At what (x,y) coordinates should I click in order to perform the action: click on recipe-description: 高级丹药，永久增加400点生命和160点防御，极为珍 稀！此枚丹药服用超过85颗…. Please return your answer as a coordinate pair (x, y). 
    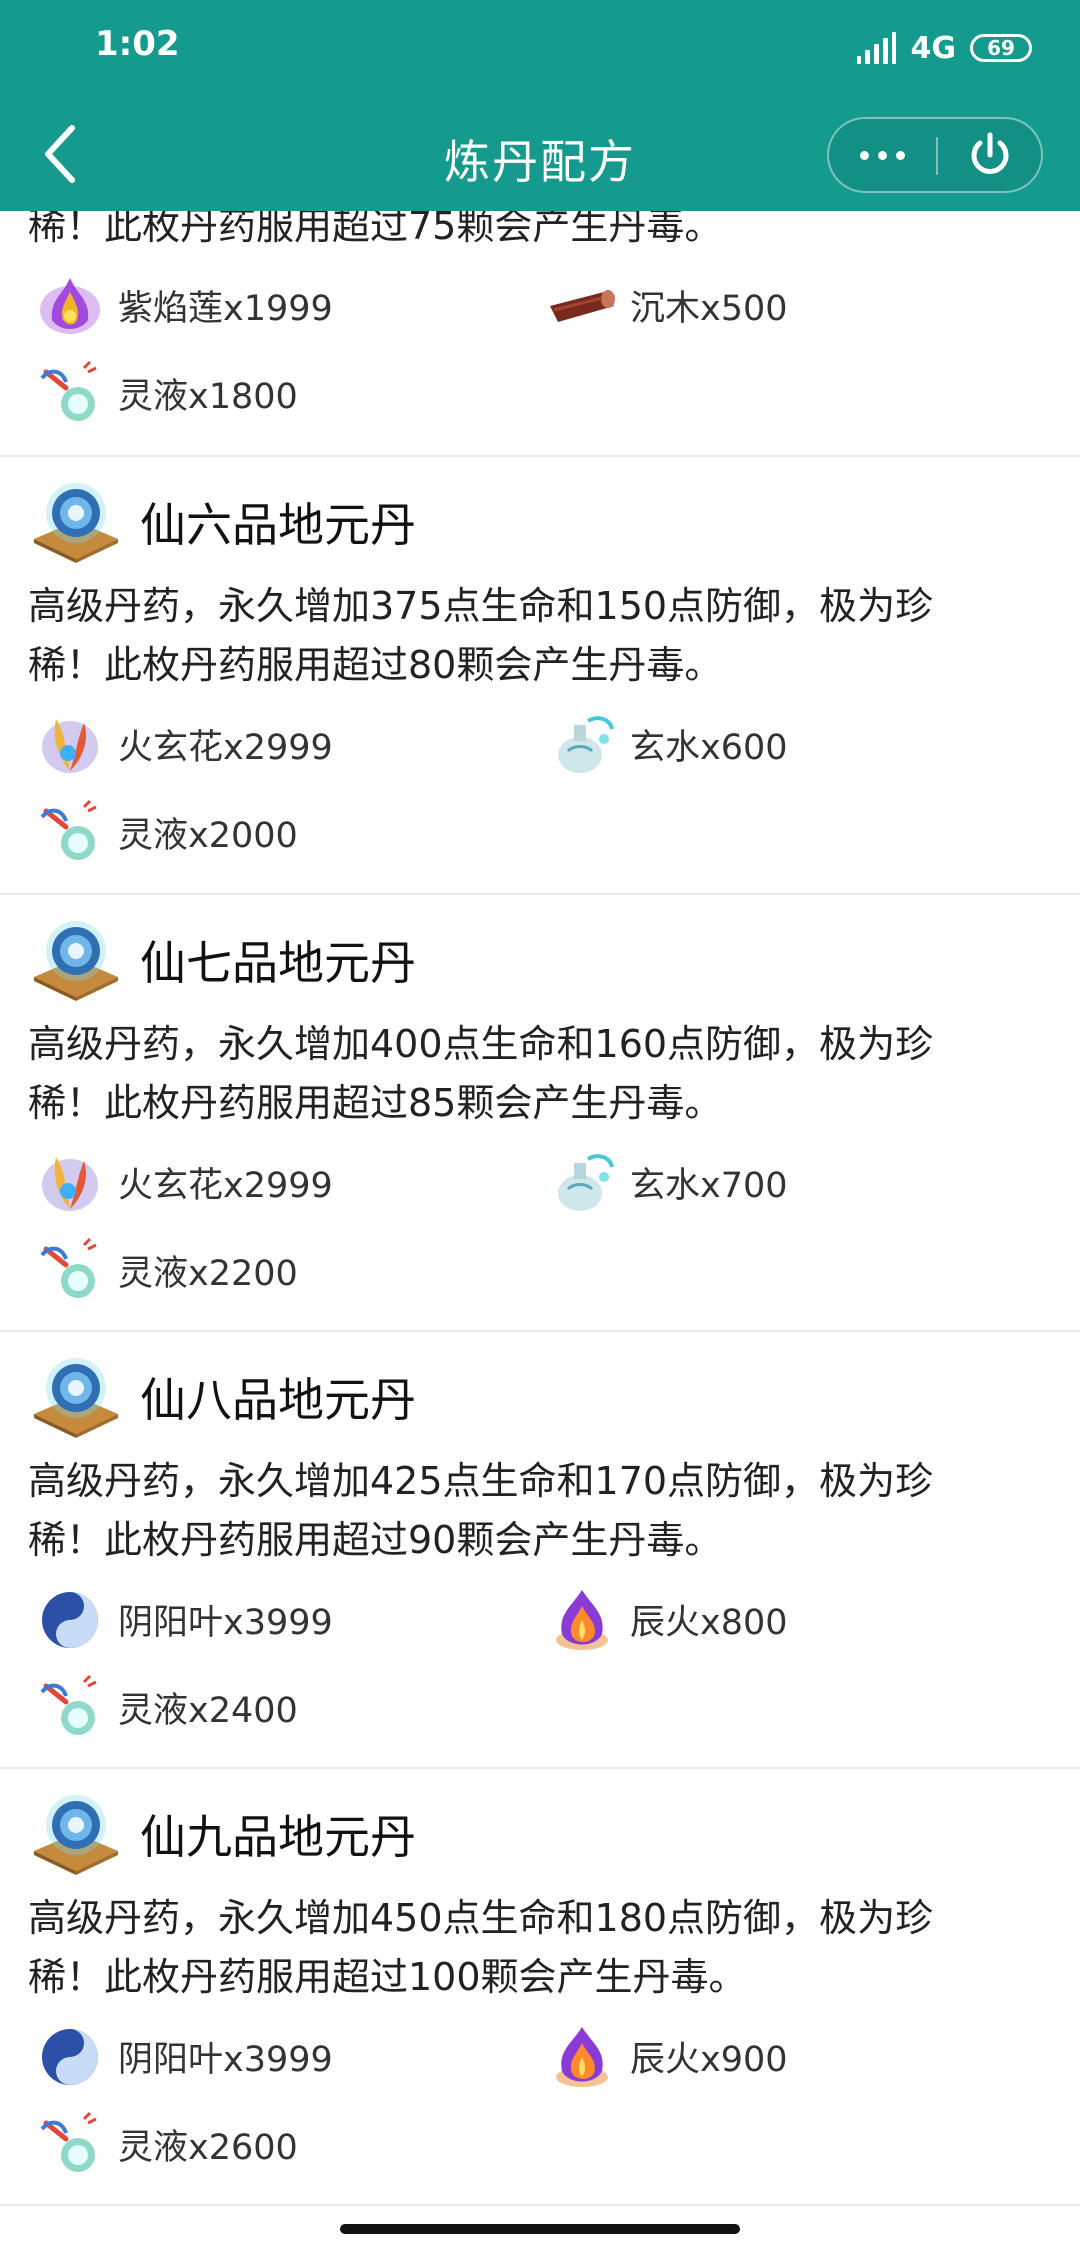
    Looking at the image, I should click on (481, 1073).